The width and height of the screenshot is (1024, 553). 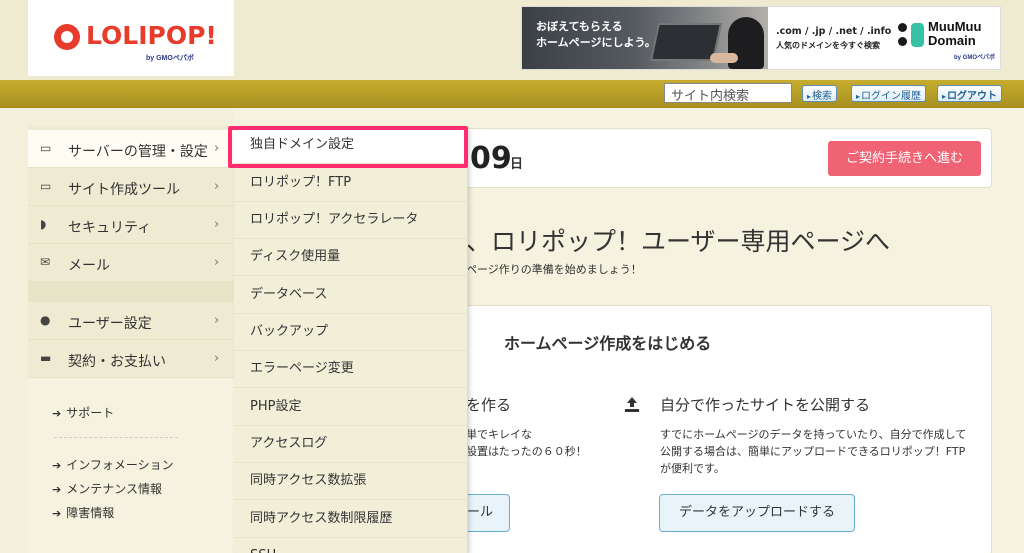 I want to click on welcome-heading: 、ロリポップ！ユーザー専用ページへ, so click(x=678, y=241).